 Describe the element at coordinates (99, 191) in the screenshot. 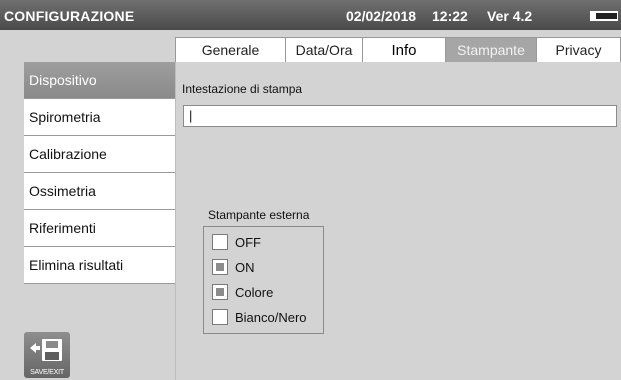

I see `sidebar-item-ossimetria: Ossimetria` at that location.